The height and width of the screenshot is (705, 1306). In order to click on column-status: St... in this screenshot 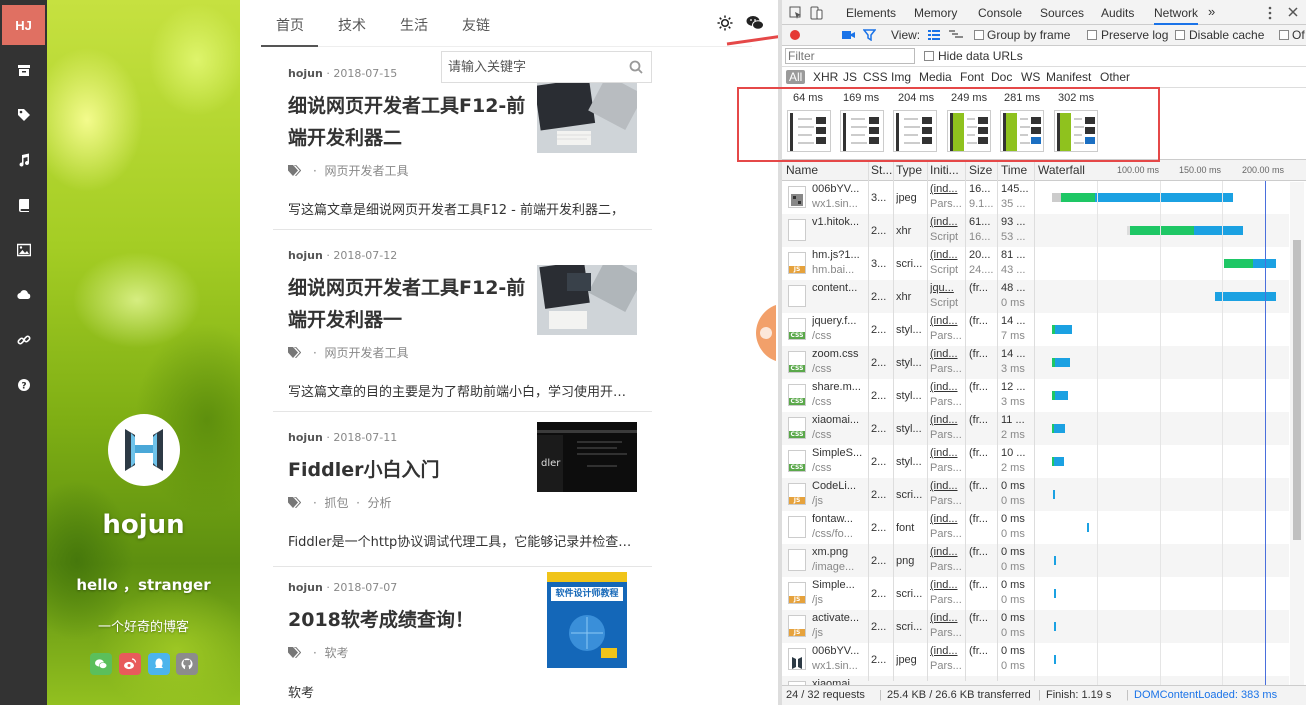, I will do `click(882, 170)`.